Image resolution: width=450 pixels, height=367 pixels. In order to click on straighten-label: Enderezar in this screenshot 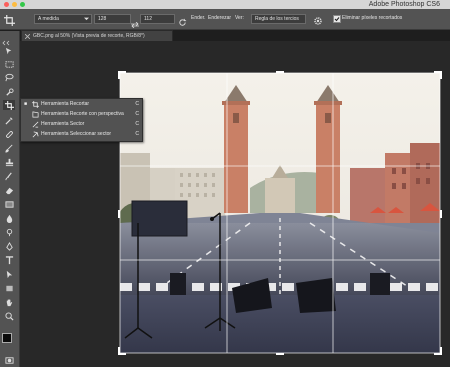, I will do `click(219, 18)`.